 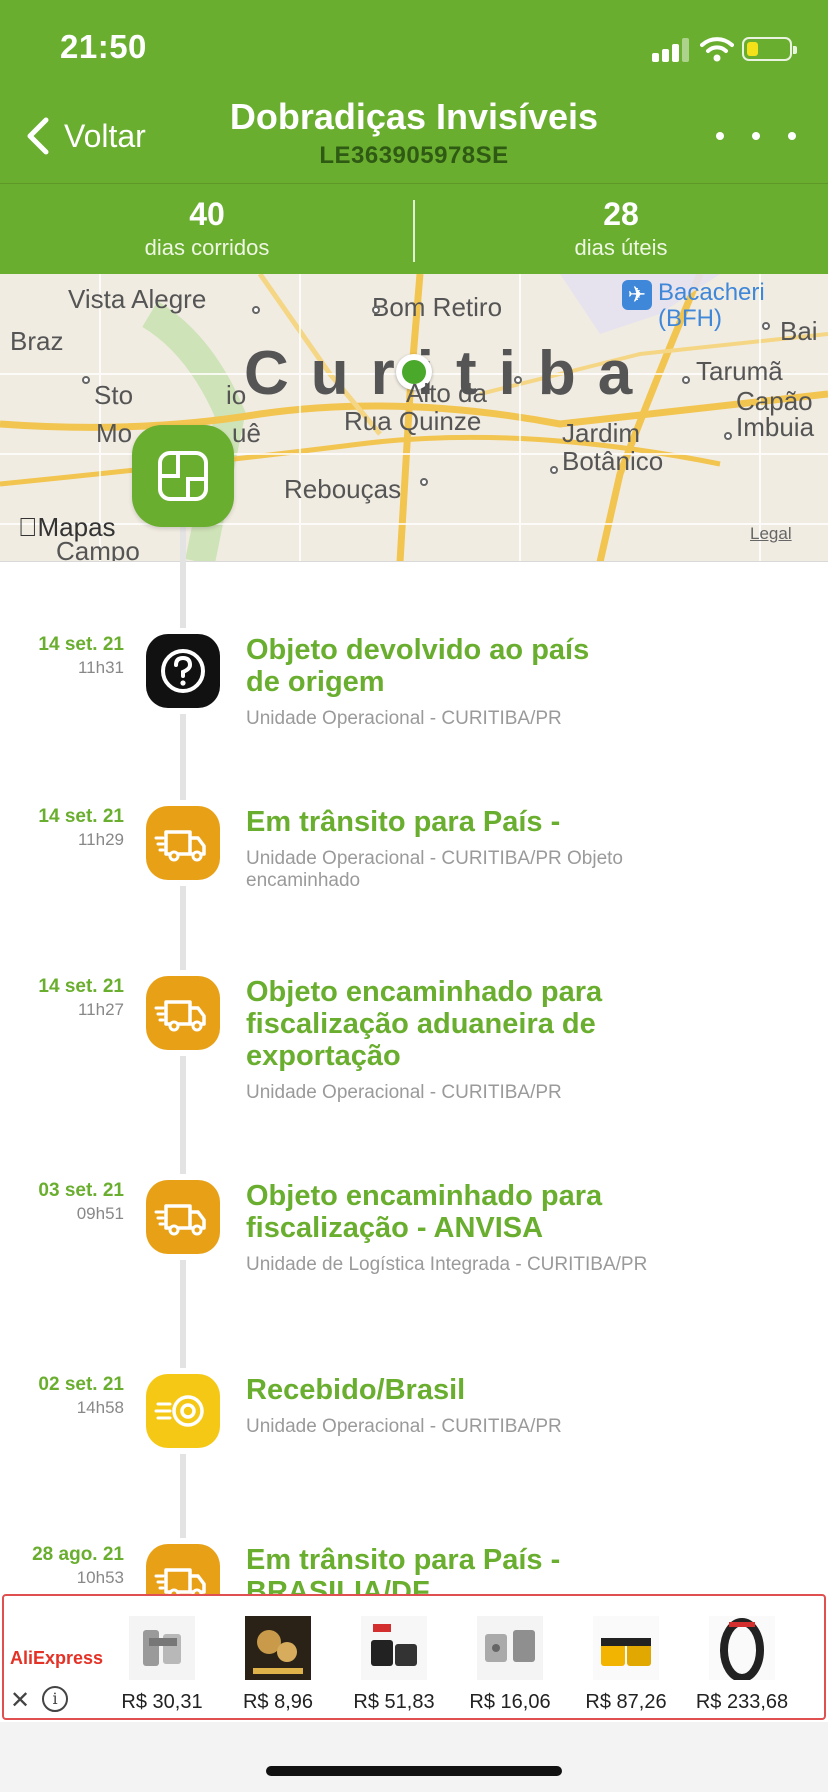 I want to click on event-location-line: encaminhado, so click(x=303, y=880).